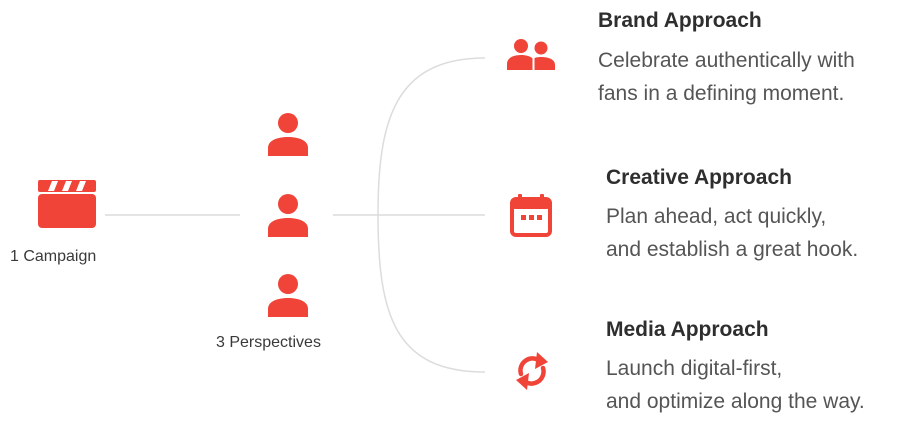 Image resolution: width=918 pixels, height=421 pixels. Describe the element at coordinates (268, 342) in the screenshot. I see `perspectives-label: 3 Perspectives` at that location.